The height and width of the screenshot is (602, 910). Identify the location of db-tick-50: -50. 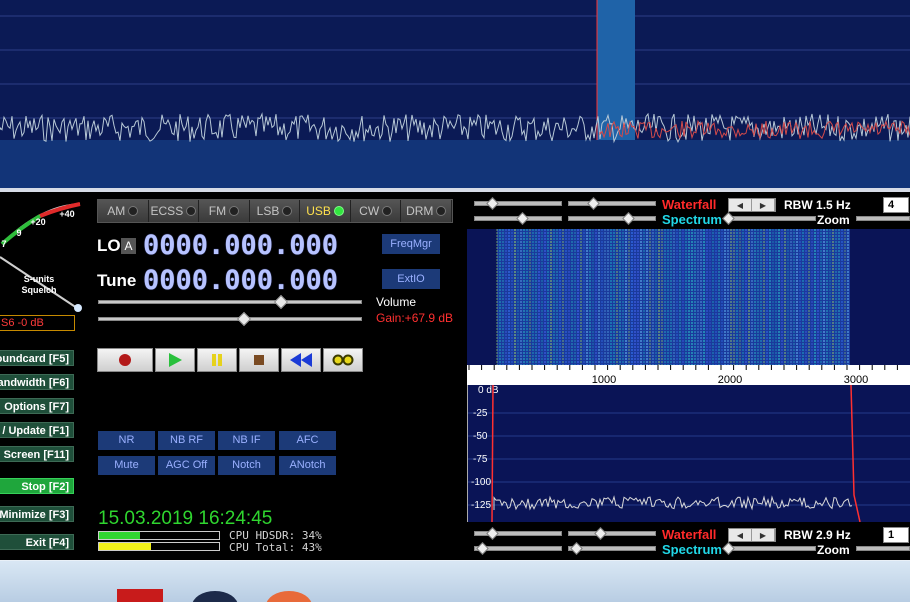
(480, 436).